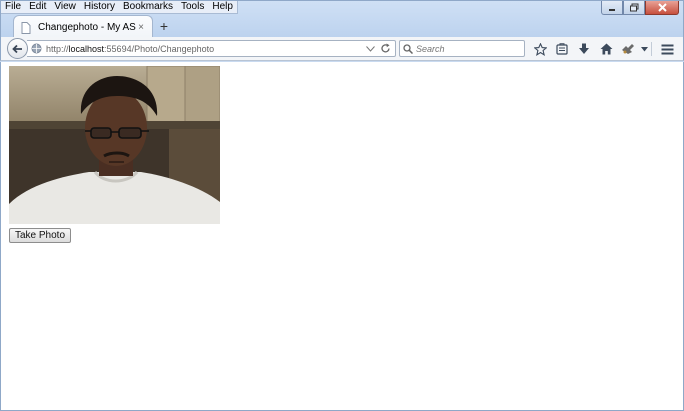  What do you see at coordinates (148, 7) in the screenshot?
I see `menu-bookmarks: Bookmarks` at bounding box center [148, 7].